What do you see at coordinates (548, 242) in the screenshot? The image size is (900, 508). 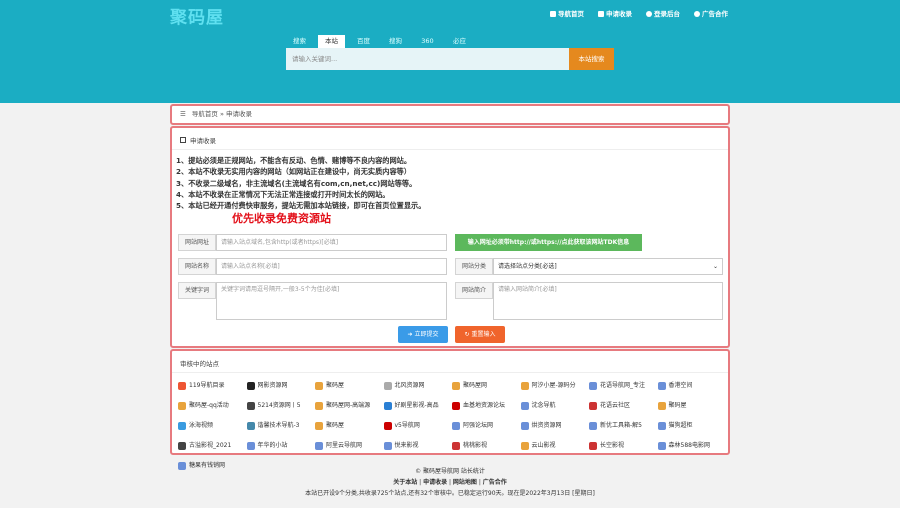 I see `fetch-tdk-button: 输入网址必须带http://或https://点此获取该网站TDK信息` at bounding box center [548, 242].